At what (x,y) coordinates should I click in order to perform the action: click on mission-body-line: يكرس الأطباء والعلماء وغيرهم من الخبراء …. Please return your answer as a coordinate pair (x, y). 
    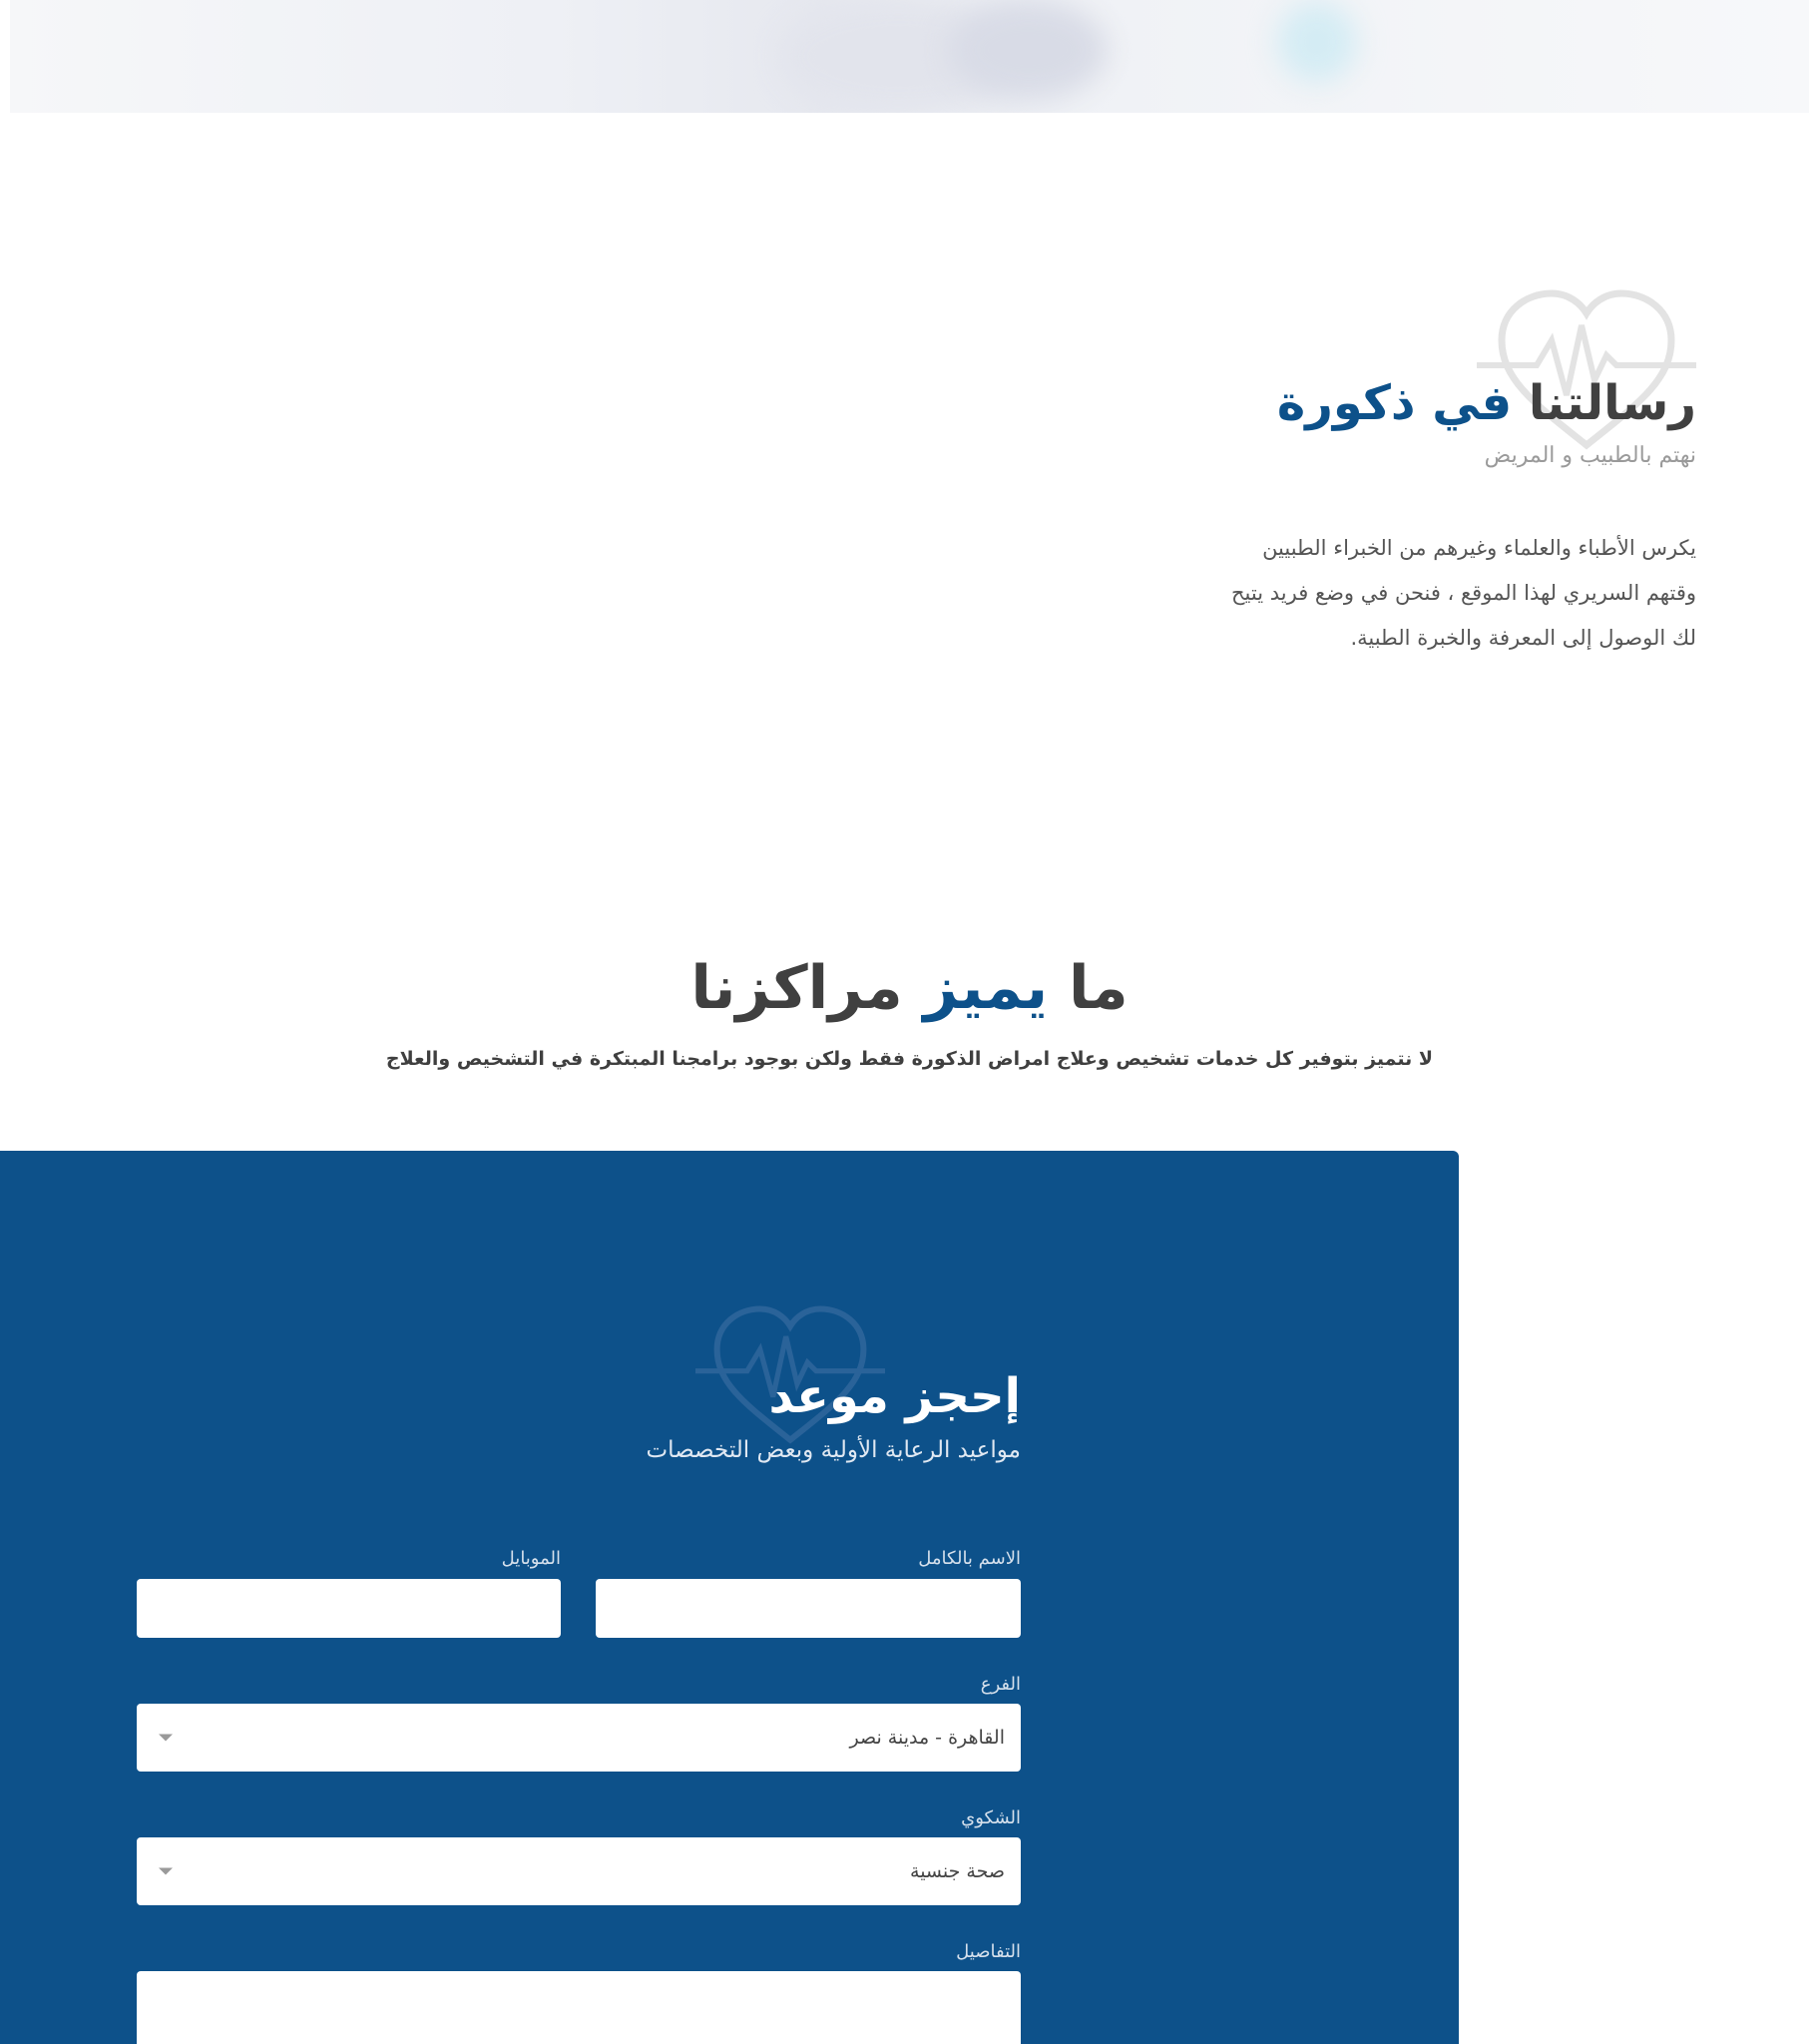
    Looking at the image, I should click on (1479, 548).